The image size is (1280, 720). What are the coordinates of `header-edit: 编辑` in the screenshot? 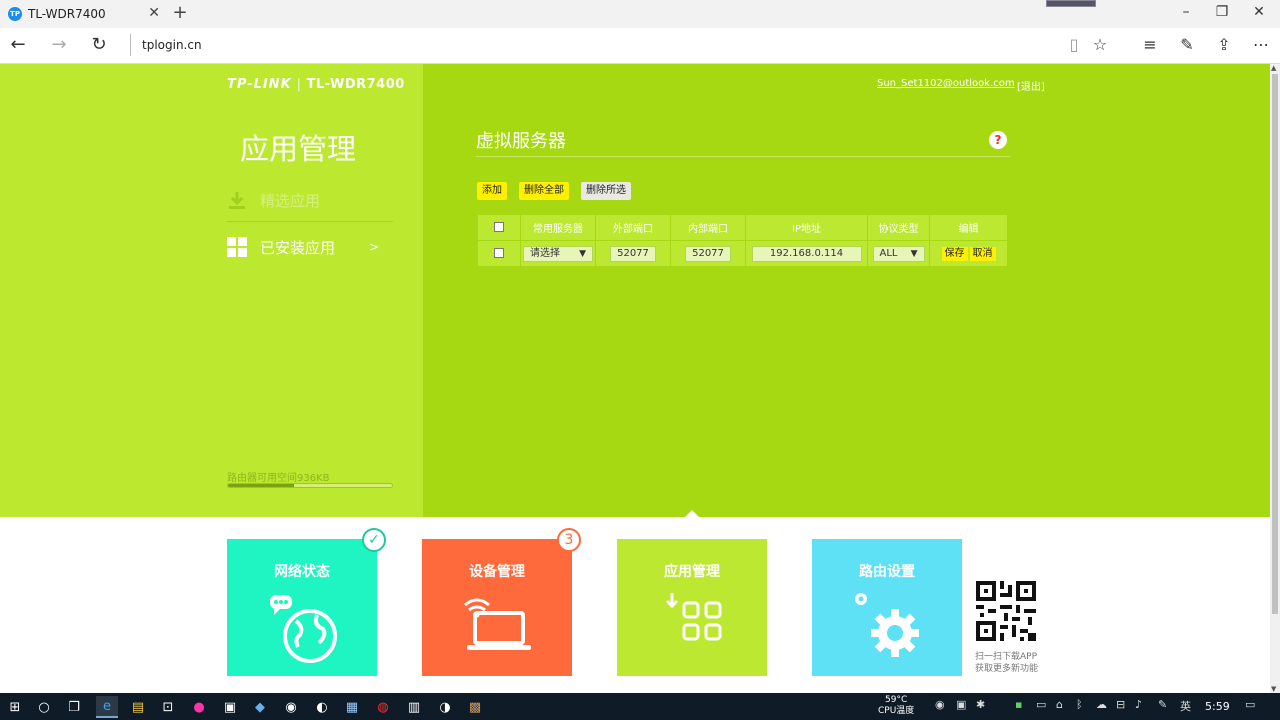 It's located at (968, 227).